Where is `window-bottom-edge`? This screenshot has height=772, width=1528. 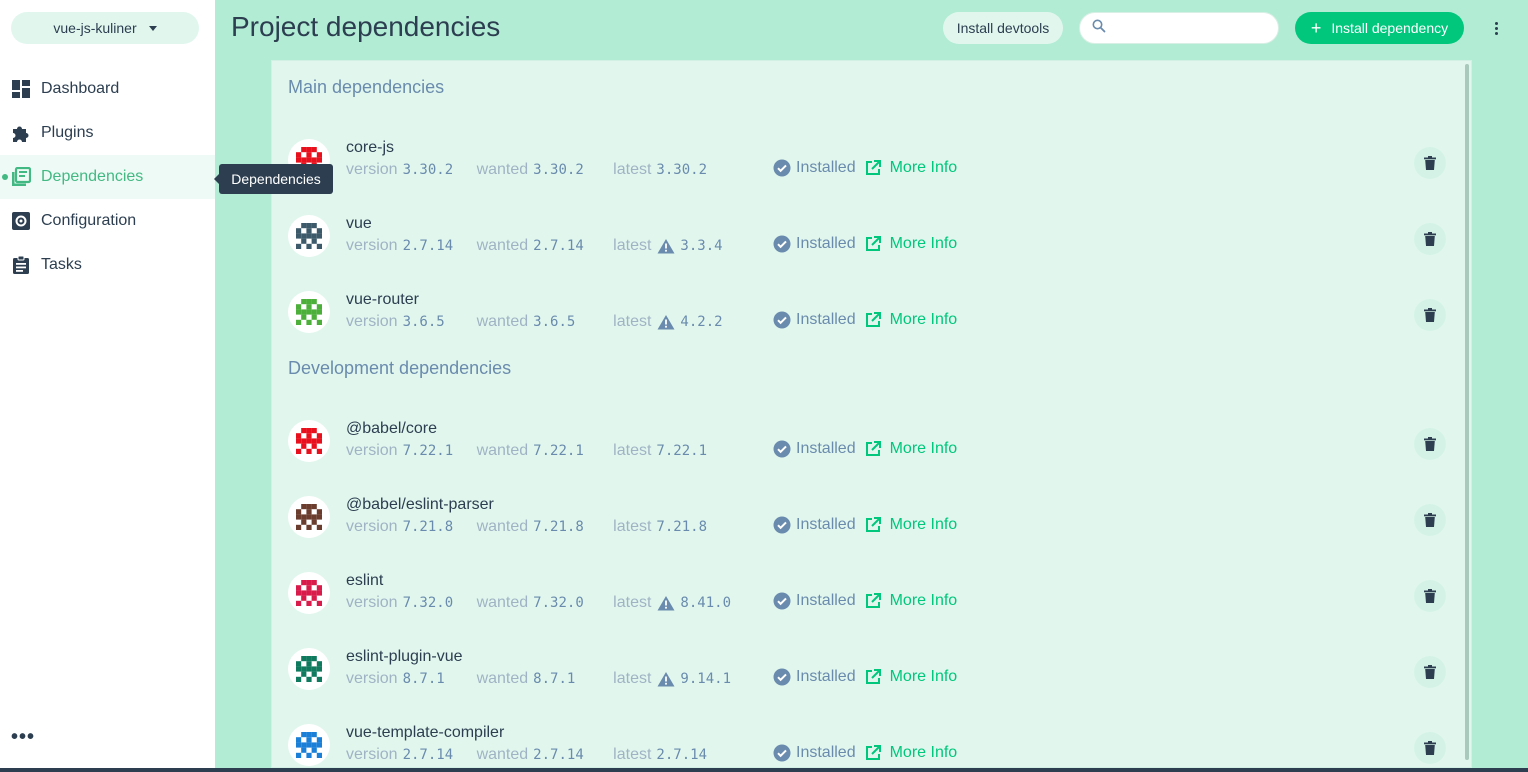
window-bottom-edge is located at coordinates (764, 770).